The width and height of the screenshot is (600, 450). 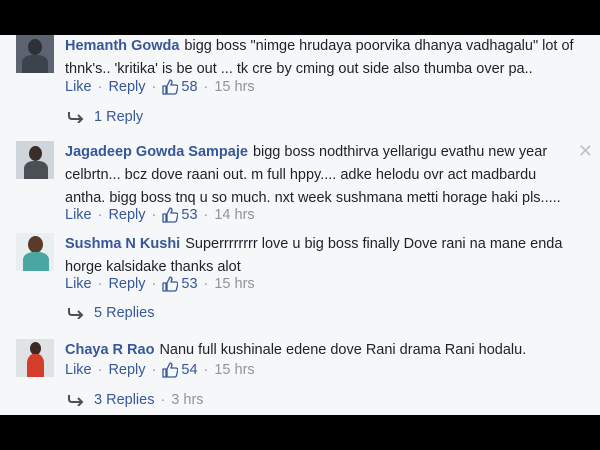 What do you see at coordinates (160, 215) in the screenshot?
I see `comment-actions: Like · Reply · 53 · 14 hrs` at bounding box center [160, 215].